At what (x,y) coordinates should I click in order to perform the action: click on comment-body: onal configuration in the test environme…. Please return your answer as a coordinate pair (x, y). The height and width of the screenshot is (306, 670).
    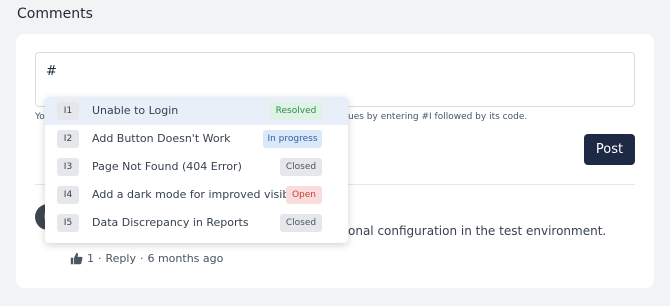
    Looking at the image, I should click on (477, 231).